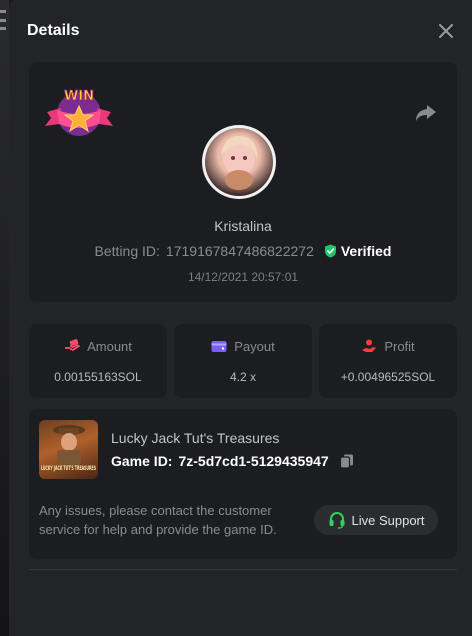 The image size is (472, 636). What do you see at coordinates (219, 346) in the screenshot?
I see `wallet-icon` at bounding box center [219, 346].